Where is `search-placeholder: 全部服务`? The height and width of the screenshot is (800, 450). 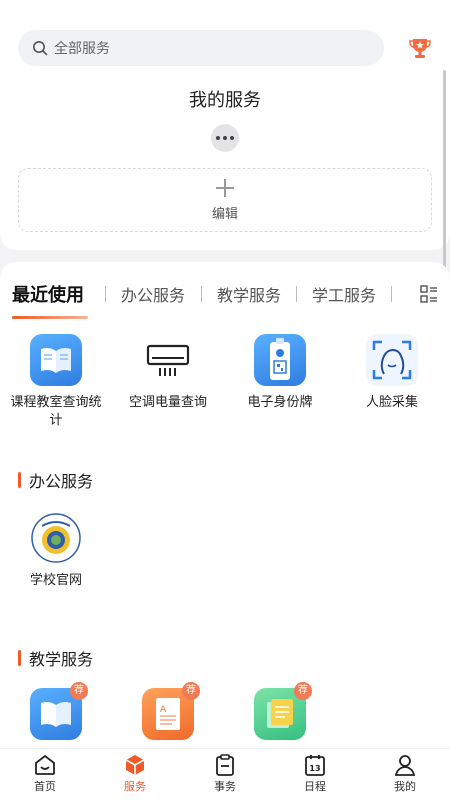
search-placeholder: 全部服务 is located at coordinates (82, 49).